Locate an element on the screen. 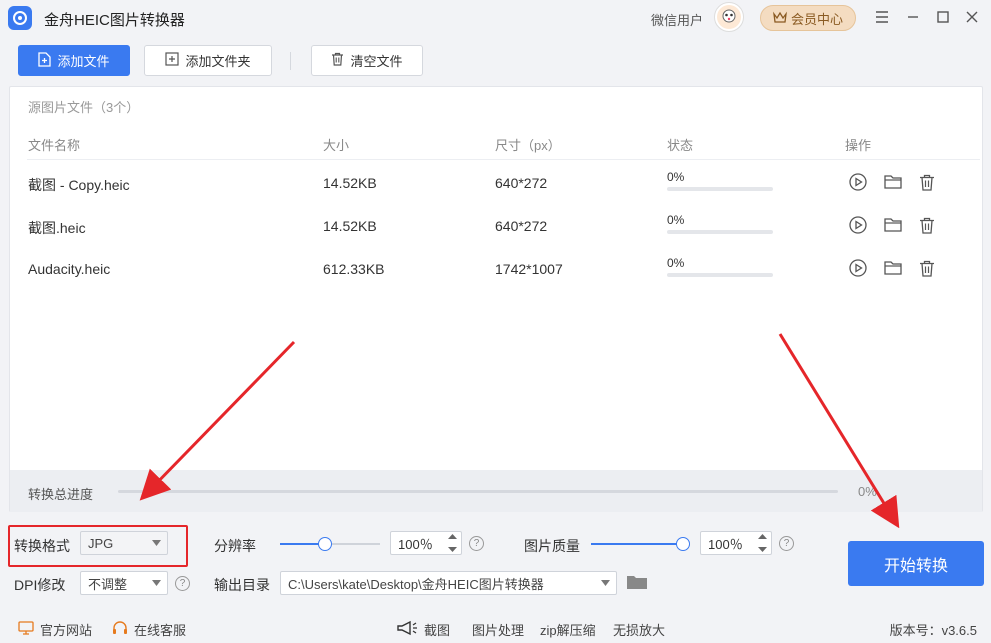  dpi-help-icon: ? is located at coordinates (182, 583).